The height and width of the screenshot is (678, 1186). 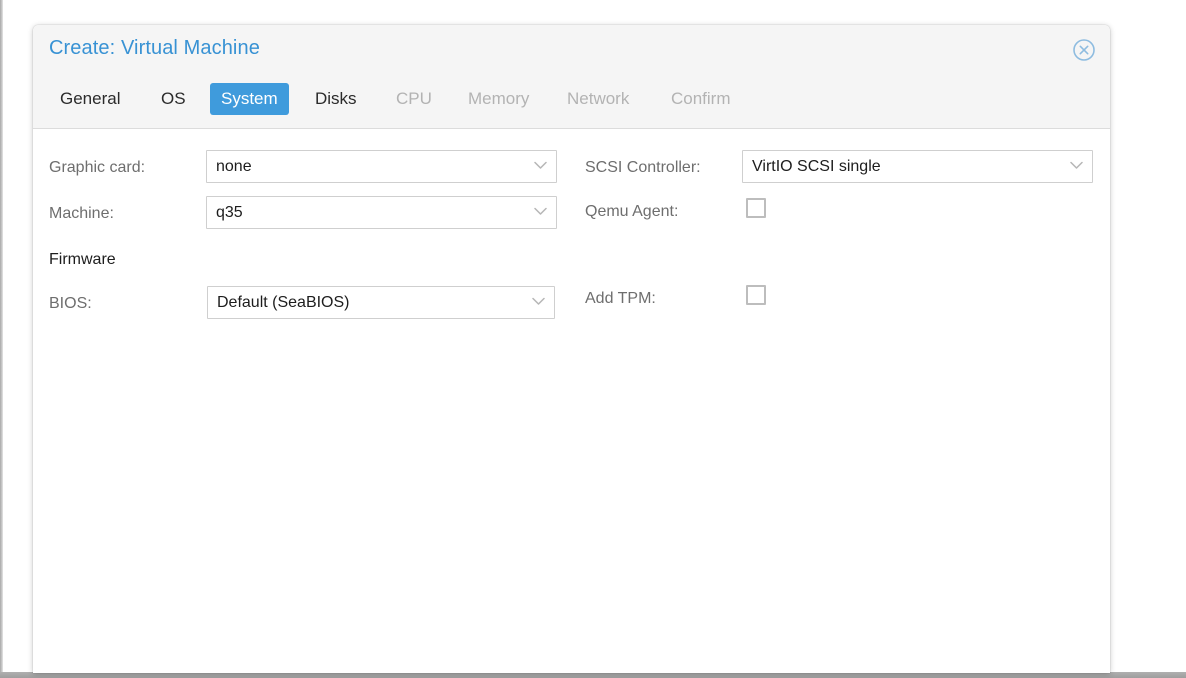 I want to click on machine-label: Machine:, so click(x=81, y=213).